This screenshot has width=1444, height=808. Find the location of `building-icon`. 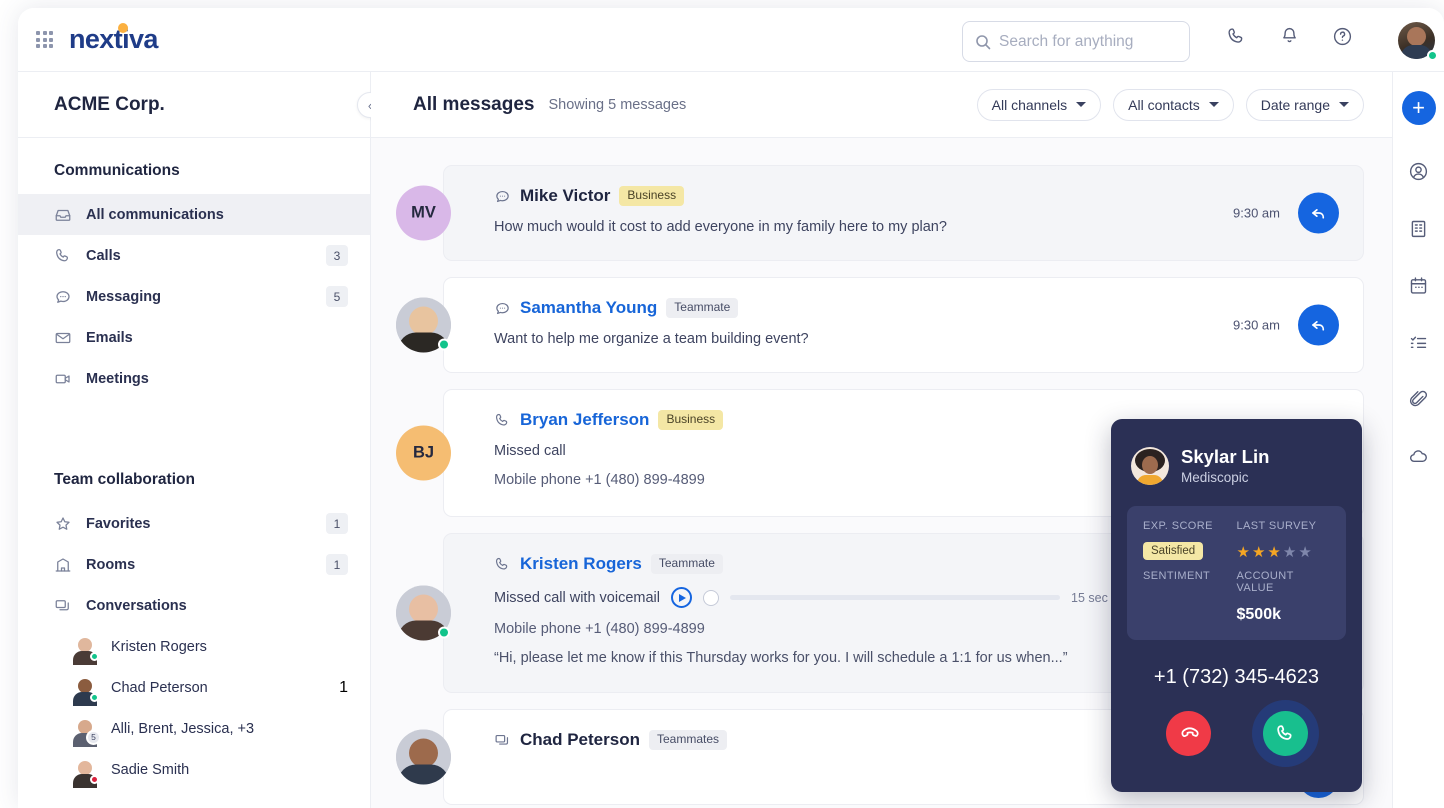

building-icon is located at coordinates (1418, 231).